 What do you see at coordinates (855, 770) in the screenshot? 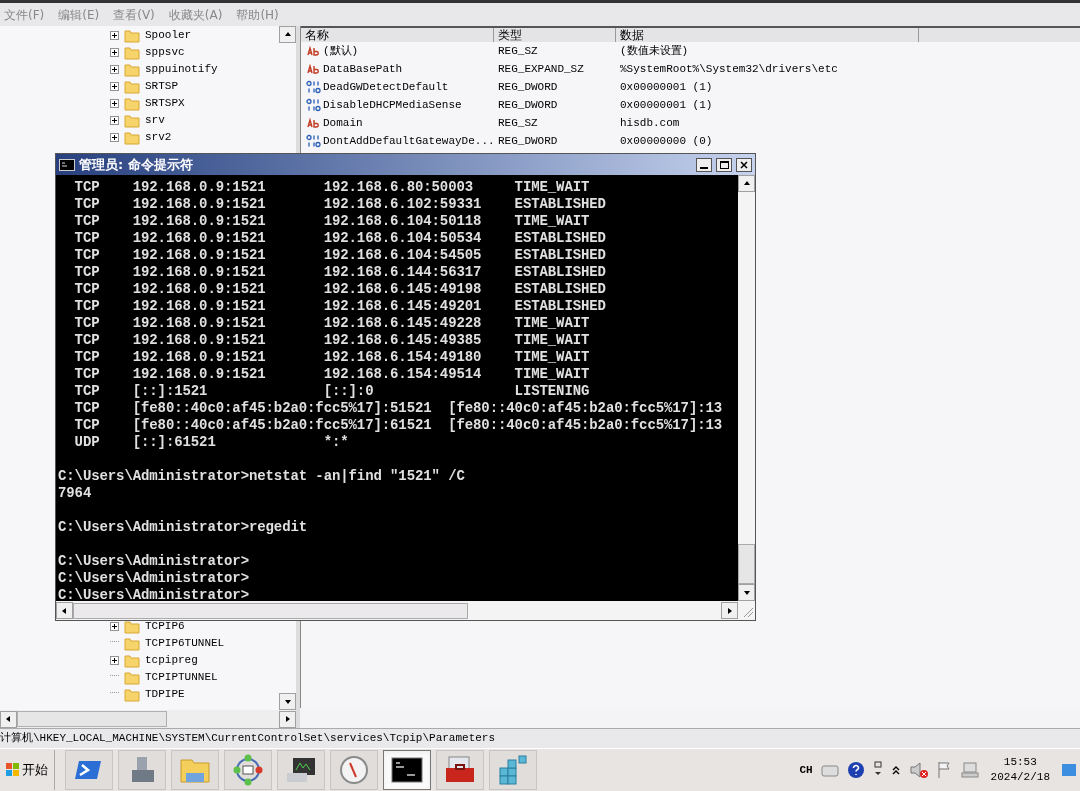
I see `help-icon` at bounding box center [855, 770].